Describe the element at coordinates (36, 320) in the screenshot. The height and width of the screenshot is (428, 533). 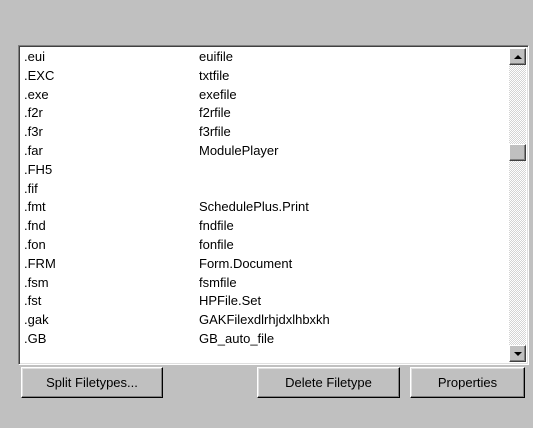
I see `filetype-extension: .gak` at that location.